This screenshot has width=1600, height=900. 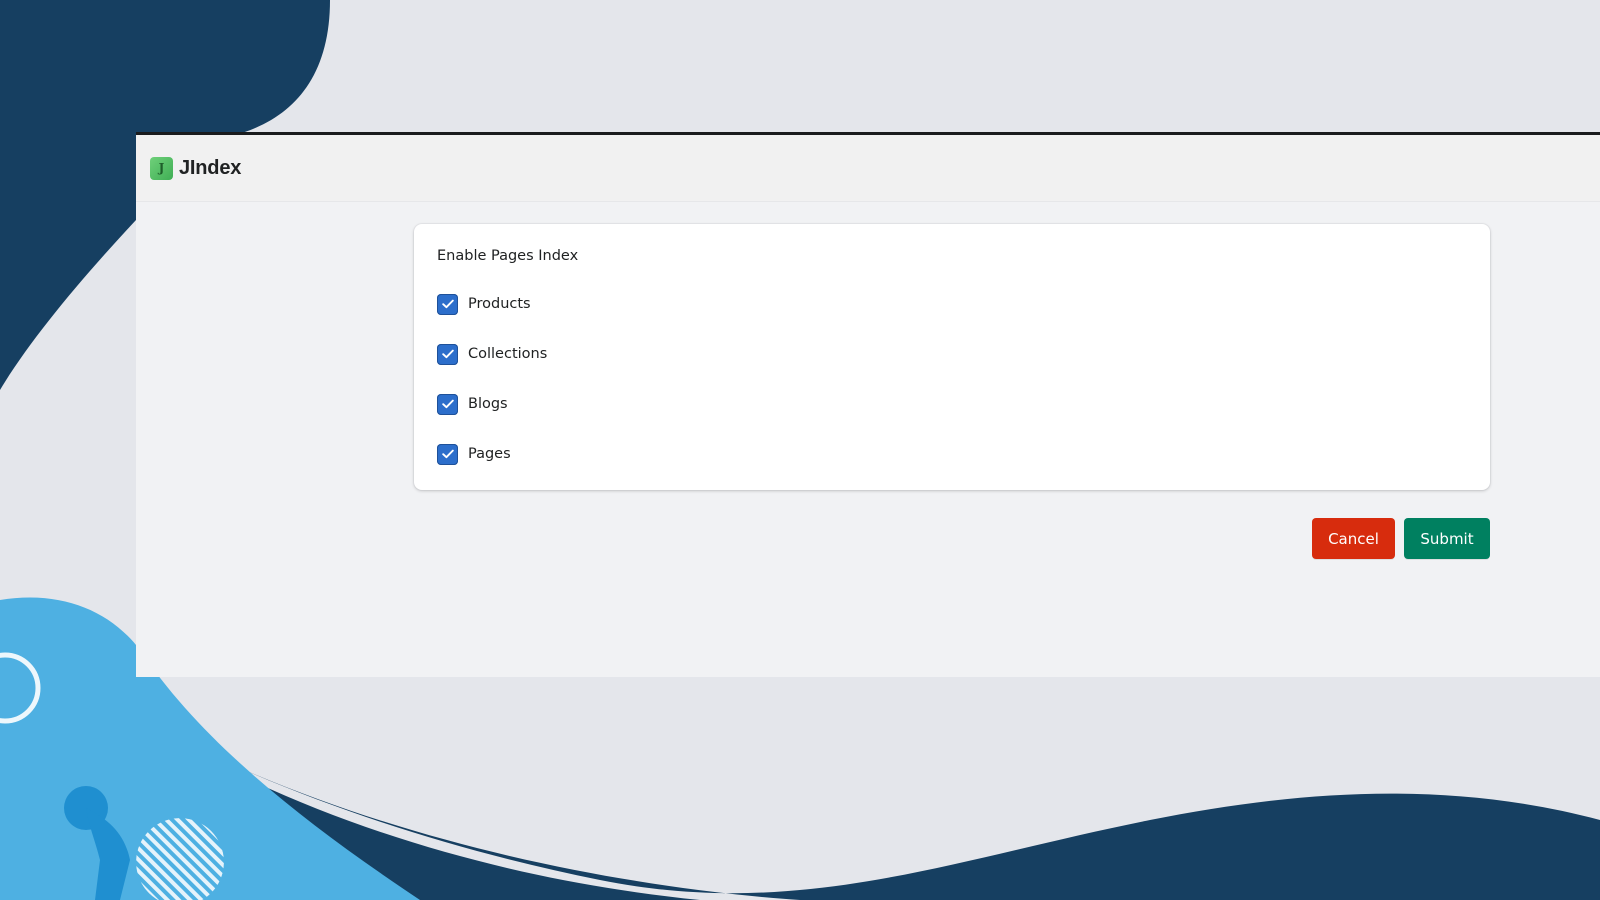 What do you see at coordinates (1447, 538) in the screenshot?
I see `submit-button: Submit` at bounding box center [1447, 538].